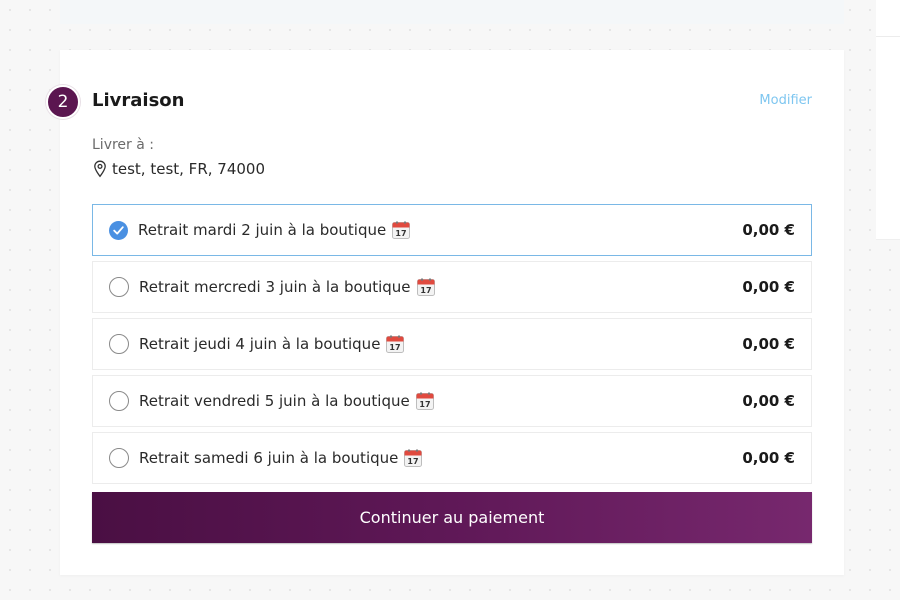 This screenshot has width=900, height=600. I want to click on address-text: test, test, FR, 74000, so click(188, 169).